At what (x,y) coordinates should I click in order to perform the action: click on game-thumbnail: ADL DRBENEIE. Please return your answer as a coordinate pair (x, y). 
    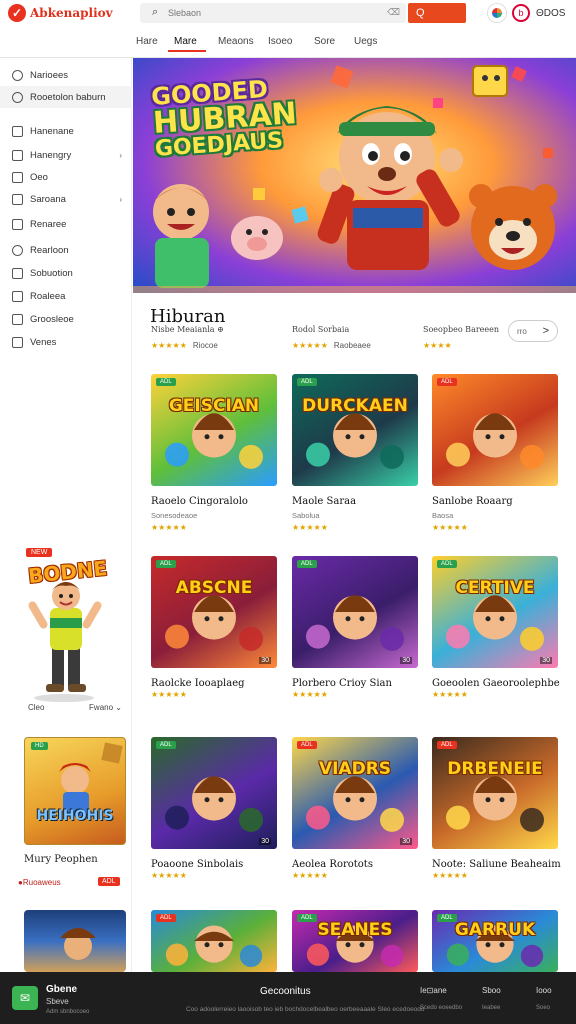
    Looking at the image, I should click on (495, 793).